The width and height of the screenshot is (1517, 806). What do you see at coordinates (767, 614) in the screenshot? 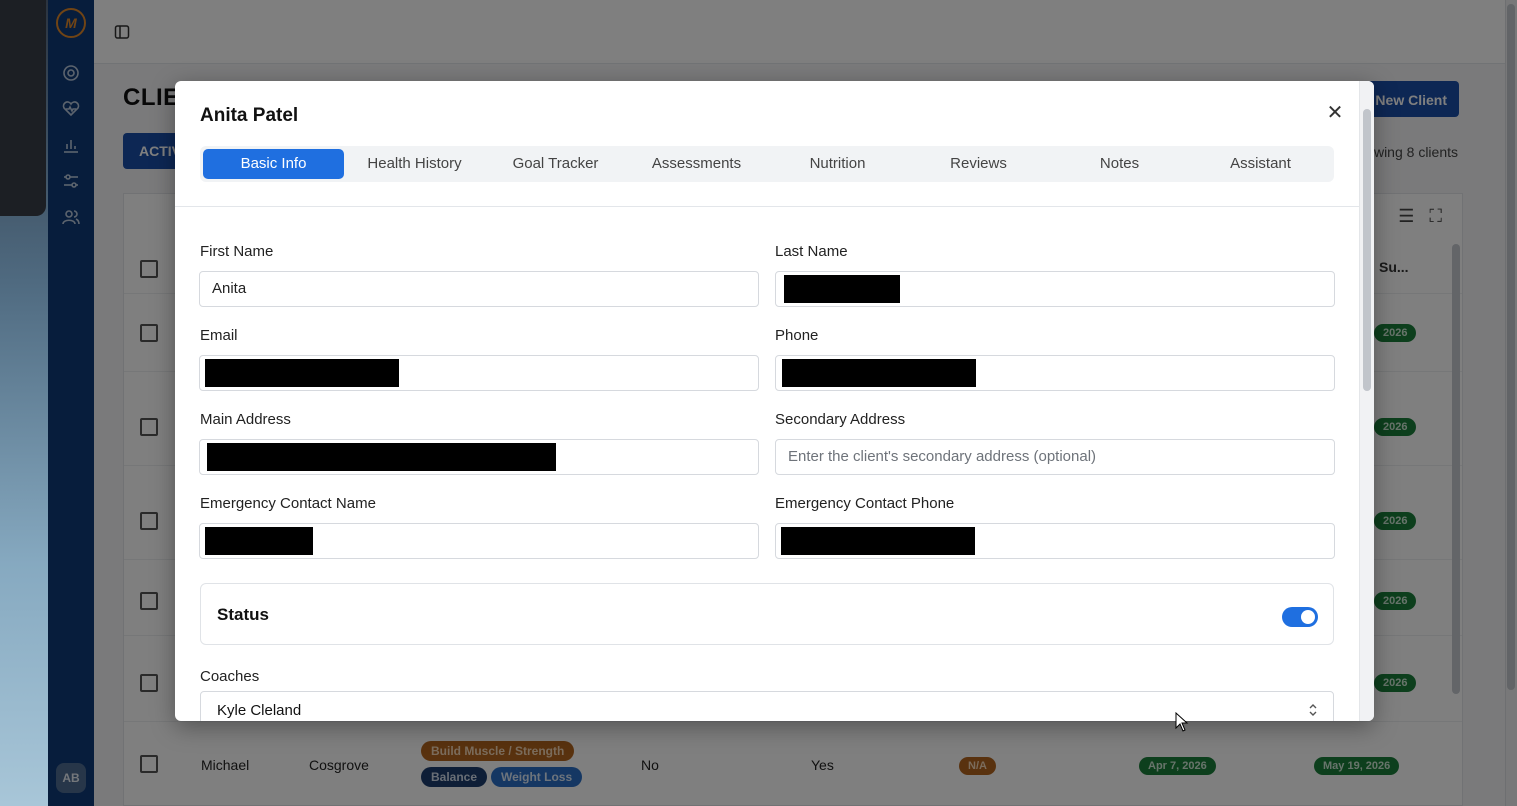
I see `status-card: Status` at bounding box center [767, 614].